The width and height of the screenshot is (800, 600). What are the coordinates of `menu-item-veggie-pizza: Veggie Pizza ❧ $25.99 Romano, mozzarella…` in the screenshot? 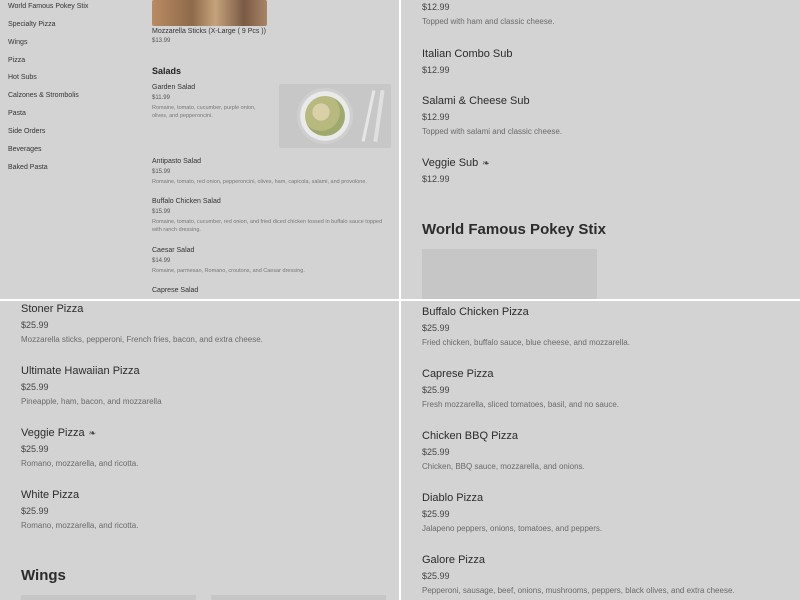 It's located at (79, 447).